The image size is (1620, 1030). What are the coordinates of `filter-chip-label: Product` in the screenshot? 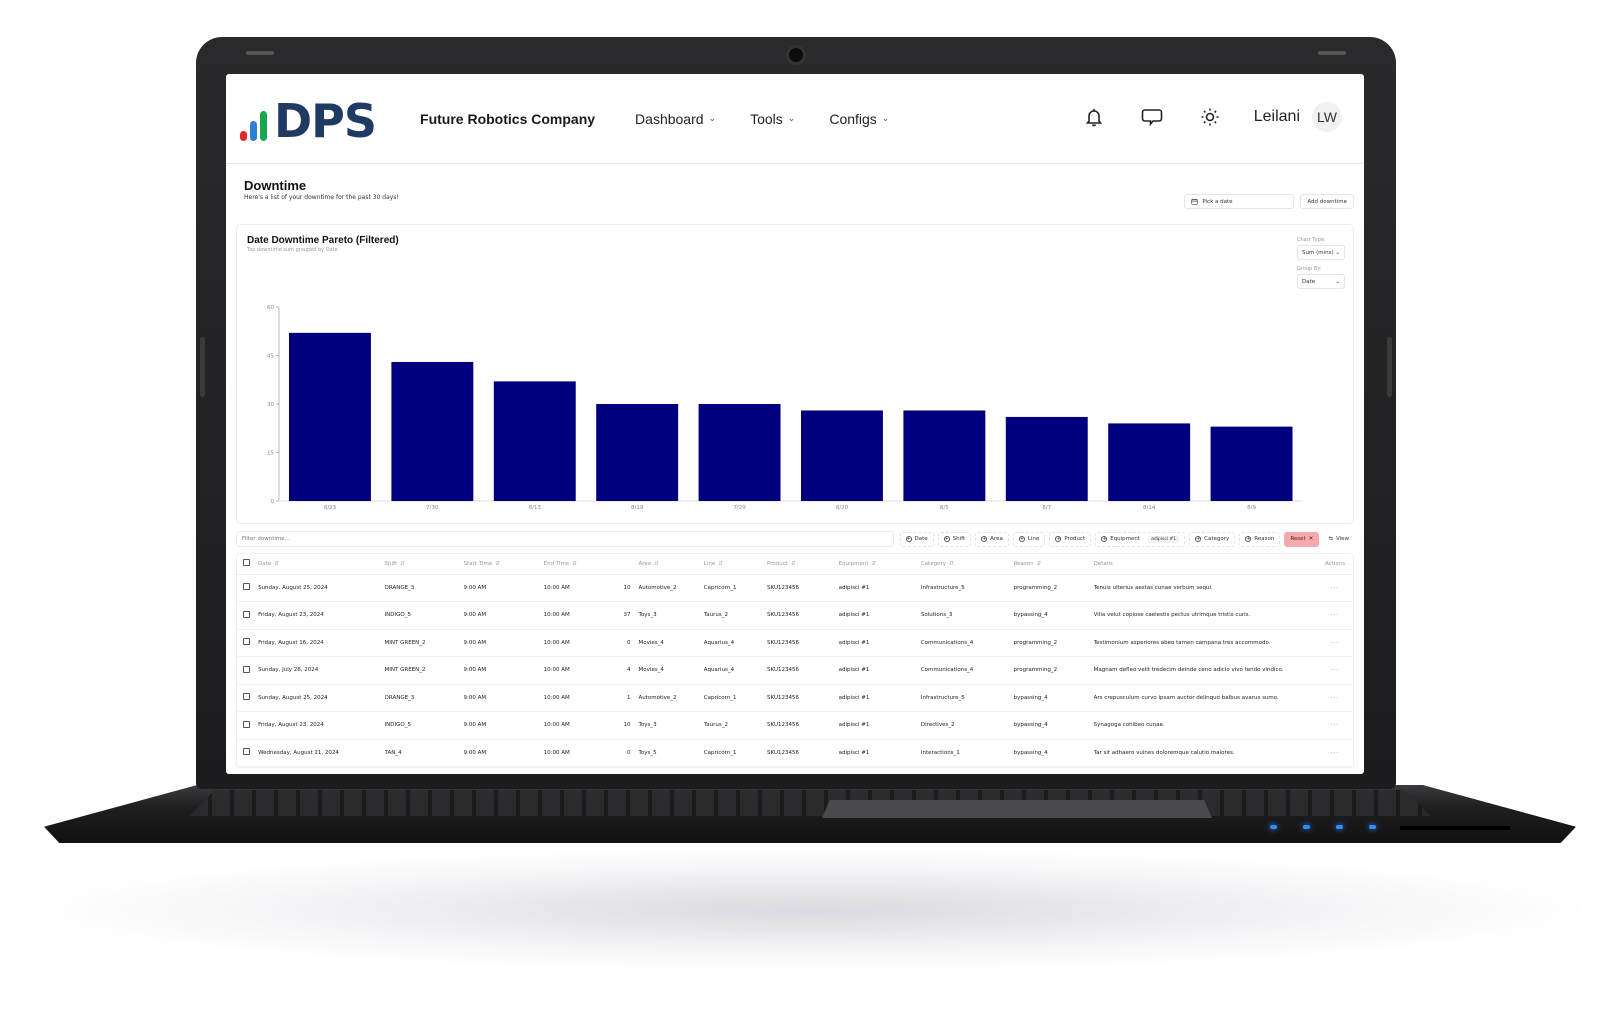 It's located at (1075, 539).